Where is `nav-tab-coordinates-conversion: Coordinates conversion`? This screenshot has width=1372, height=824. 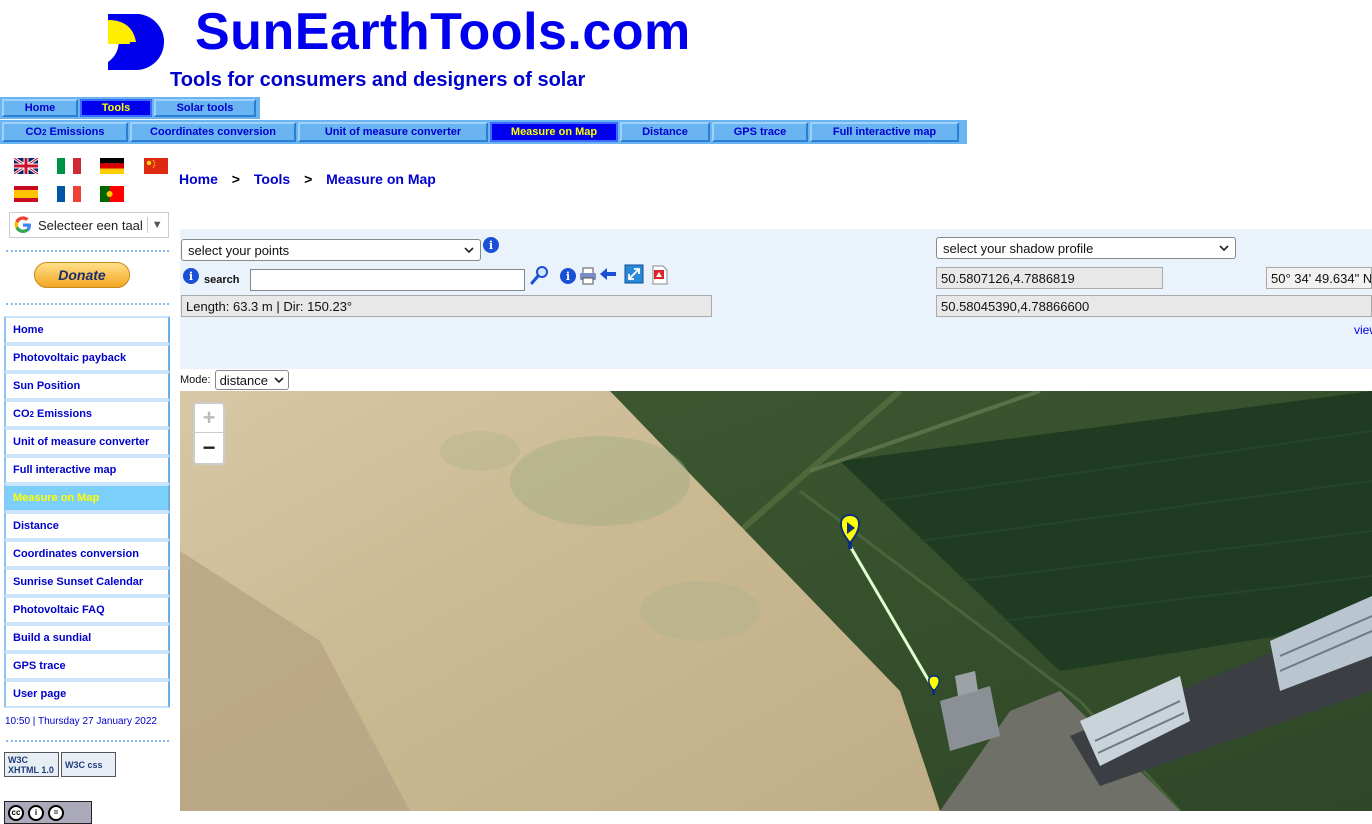 nav-tab-coordinates-conversion: Coordinates conversion is located at coordinates (213, 132).